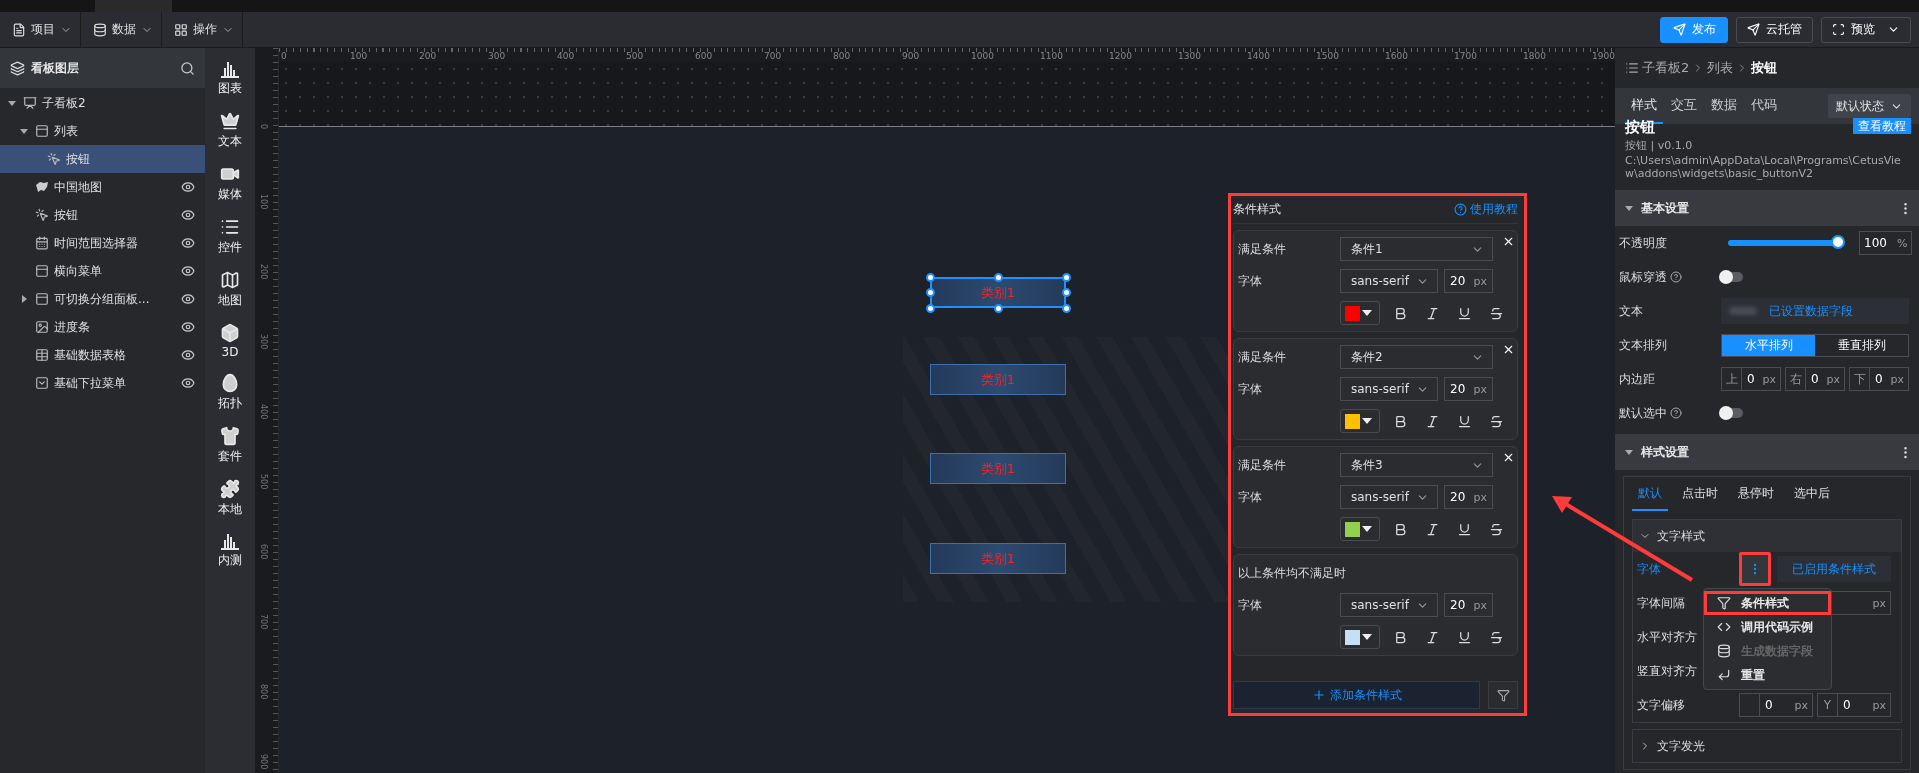  Describe the element at coordinates (1834, 569) in the screenshot. I see `font-field: 已启用条件样式` at that location.